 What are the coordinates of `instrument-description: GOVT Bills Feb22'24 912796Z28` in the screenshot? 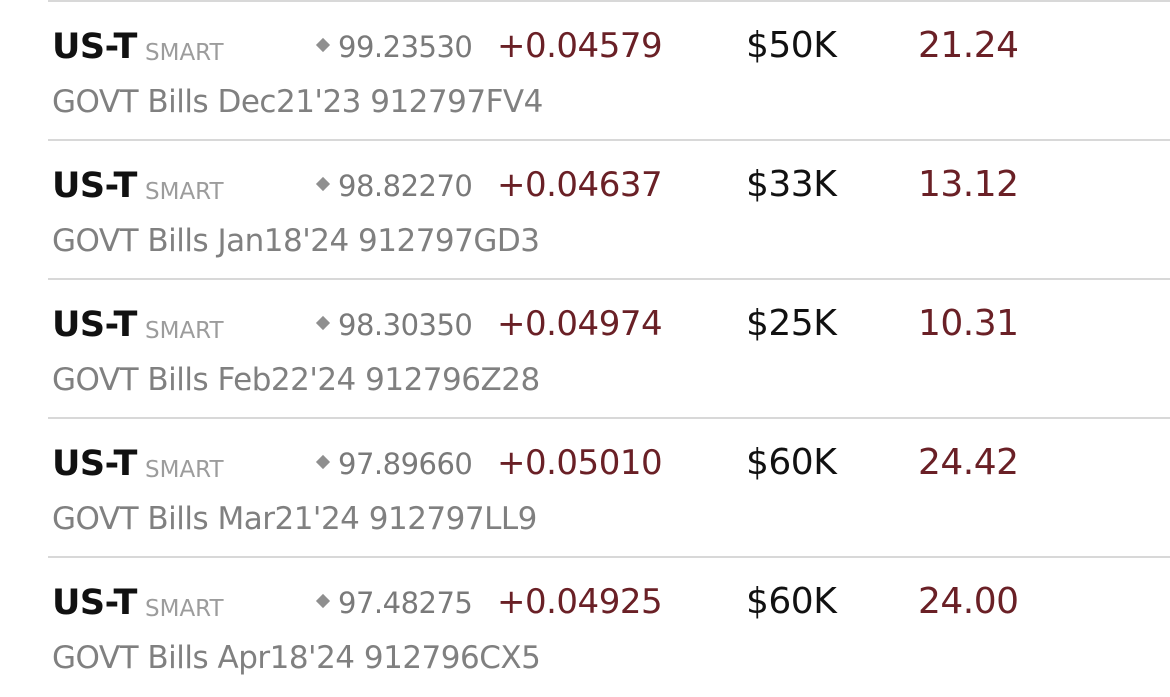 It's located at (296, 380).